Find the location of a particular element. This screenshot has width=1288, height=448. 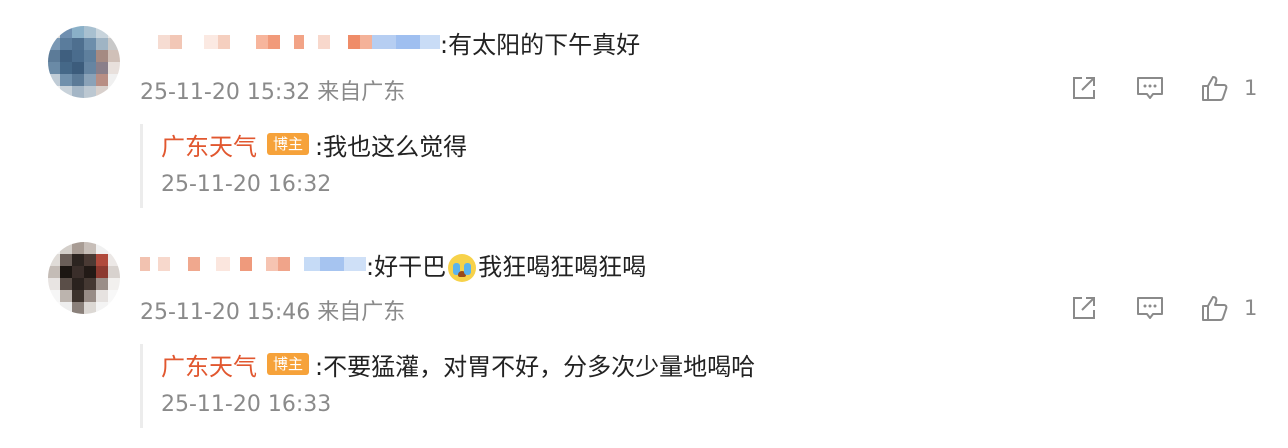

emoji-mouth is located at coordinates (462, 273).